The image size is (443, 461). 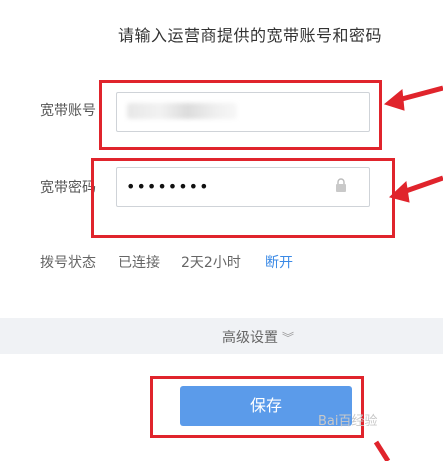 What do you see at coordinates (382, 450) in the screenshot?
I see `arrow-save` at bounding box center [382, 450].